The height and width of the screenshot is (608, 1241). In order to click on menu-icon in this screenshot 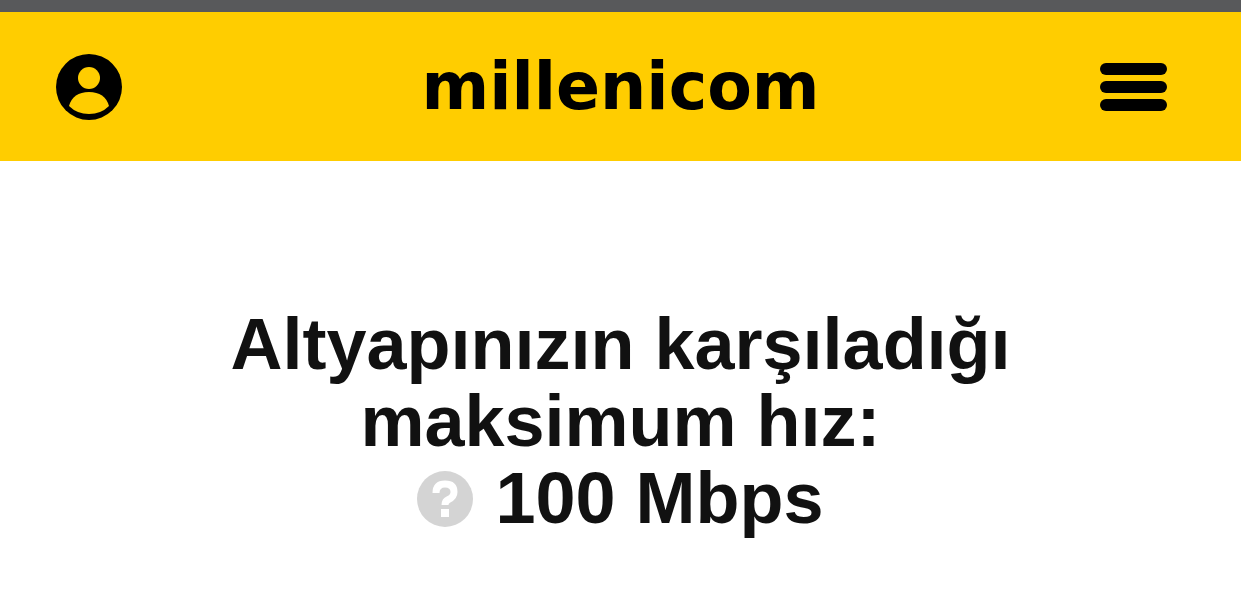, I will do `click(1133, 86)`.